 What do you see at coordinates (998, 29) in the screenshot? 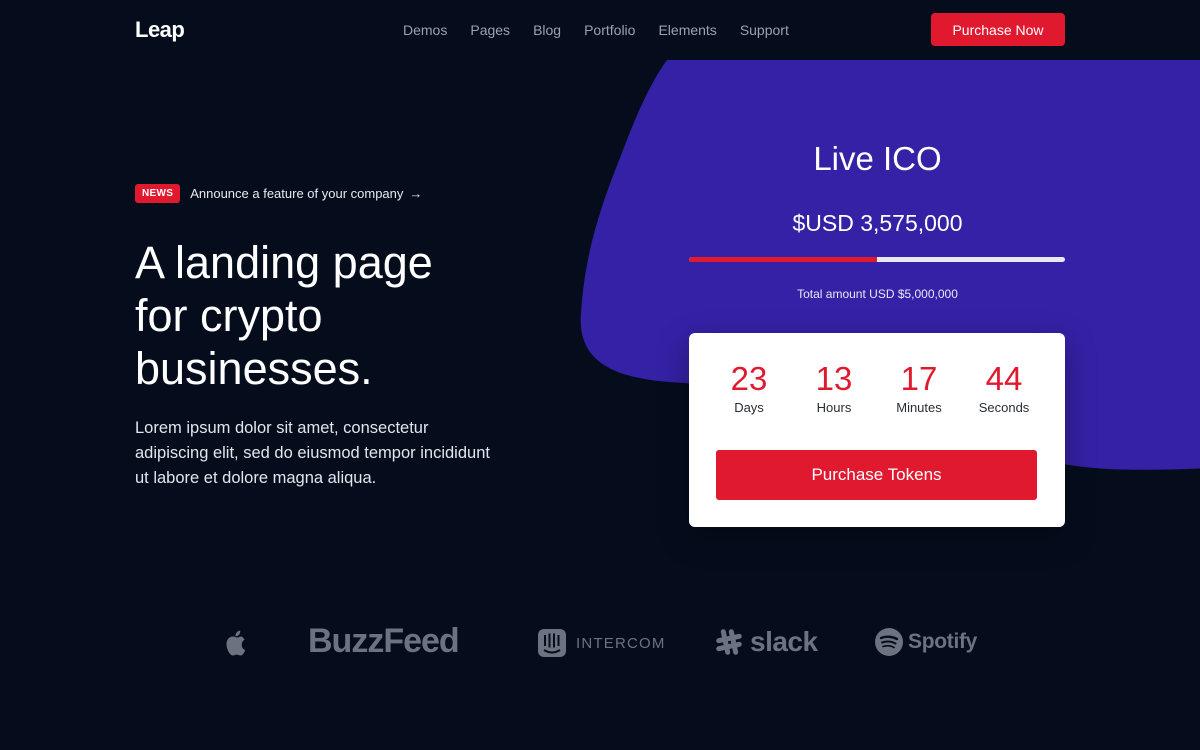
I see `purchase-now-button: Purchase Now` at bounding box center [998, 29].